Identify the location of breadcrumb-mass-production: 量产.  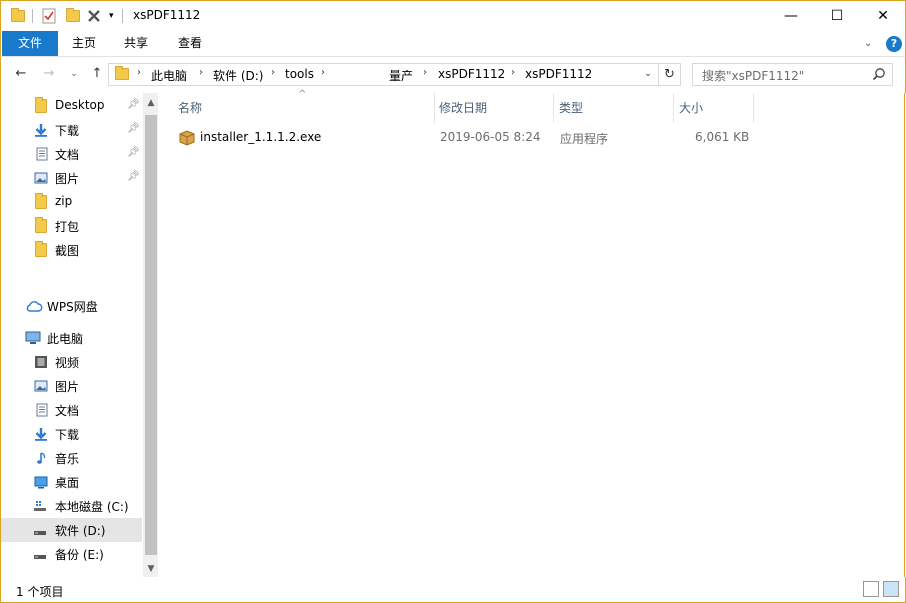
(401, 75).